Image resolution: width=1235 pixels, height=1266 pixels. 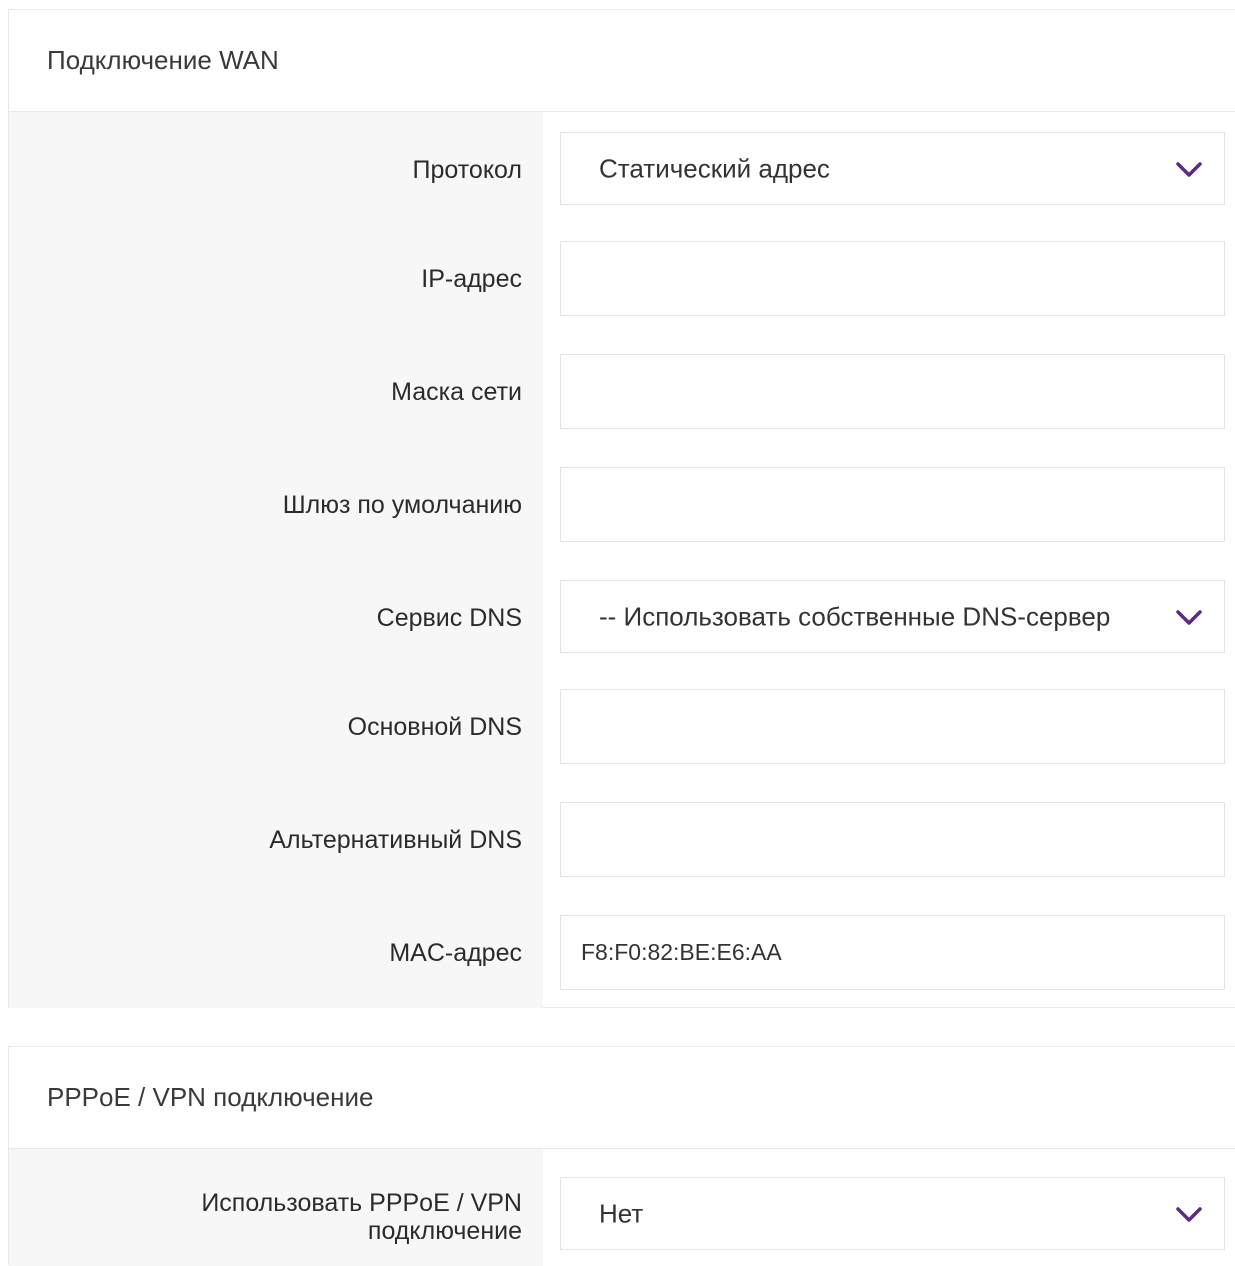 I want to click on ip-label: IP-адрес, so click(x=471, y=279).